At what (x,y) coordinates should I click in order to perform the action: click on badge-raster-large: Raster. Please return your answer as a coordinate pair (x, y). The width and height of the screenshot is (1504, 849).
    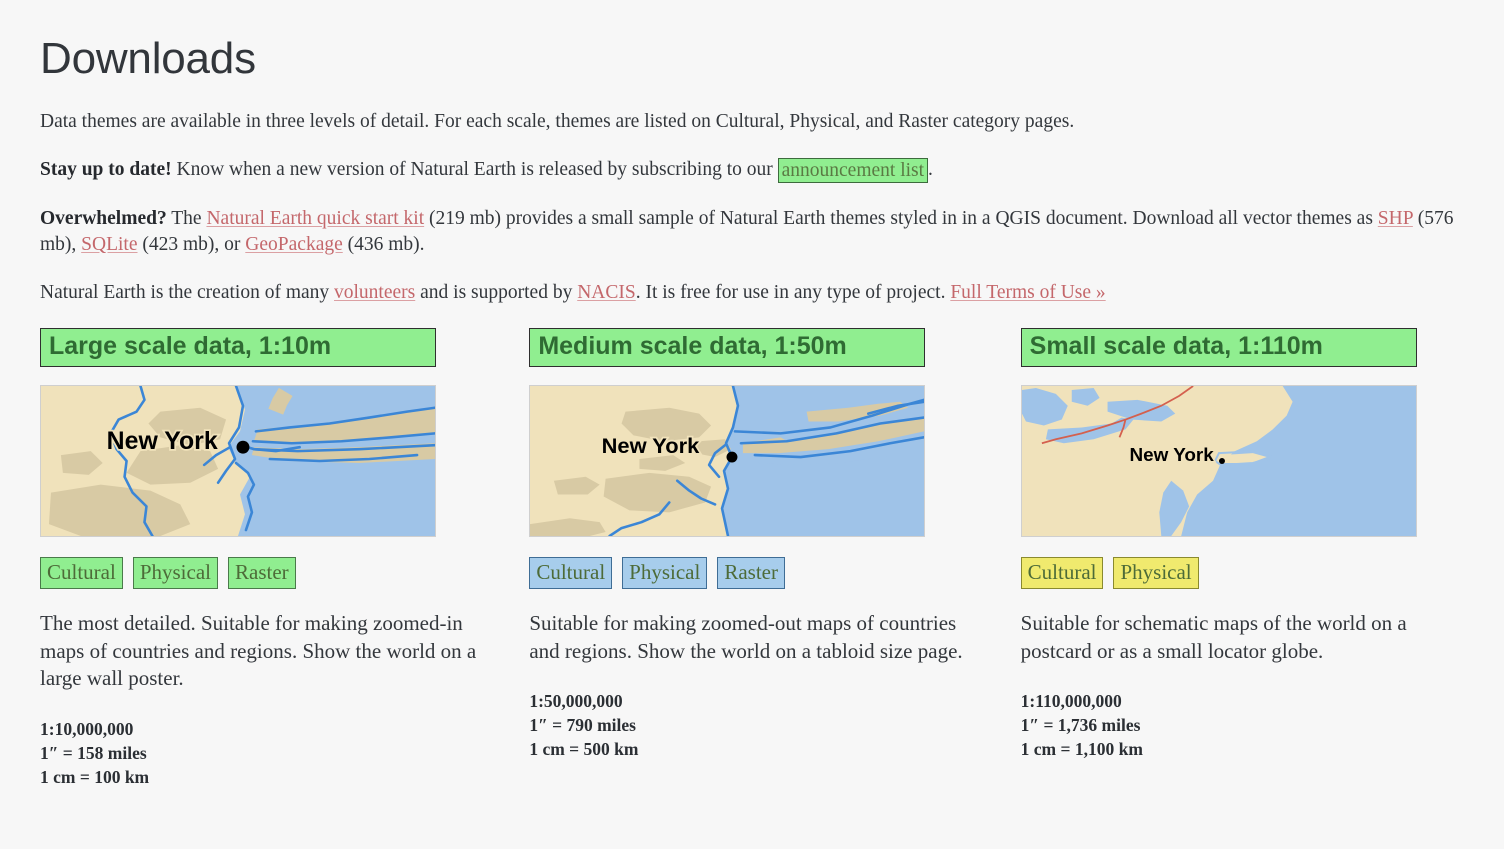
    Looking at the image, I should click on (262, 573).